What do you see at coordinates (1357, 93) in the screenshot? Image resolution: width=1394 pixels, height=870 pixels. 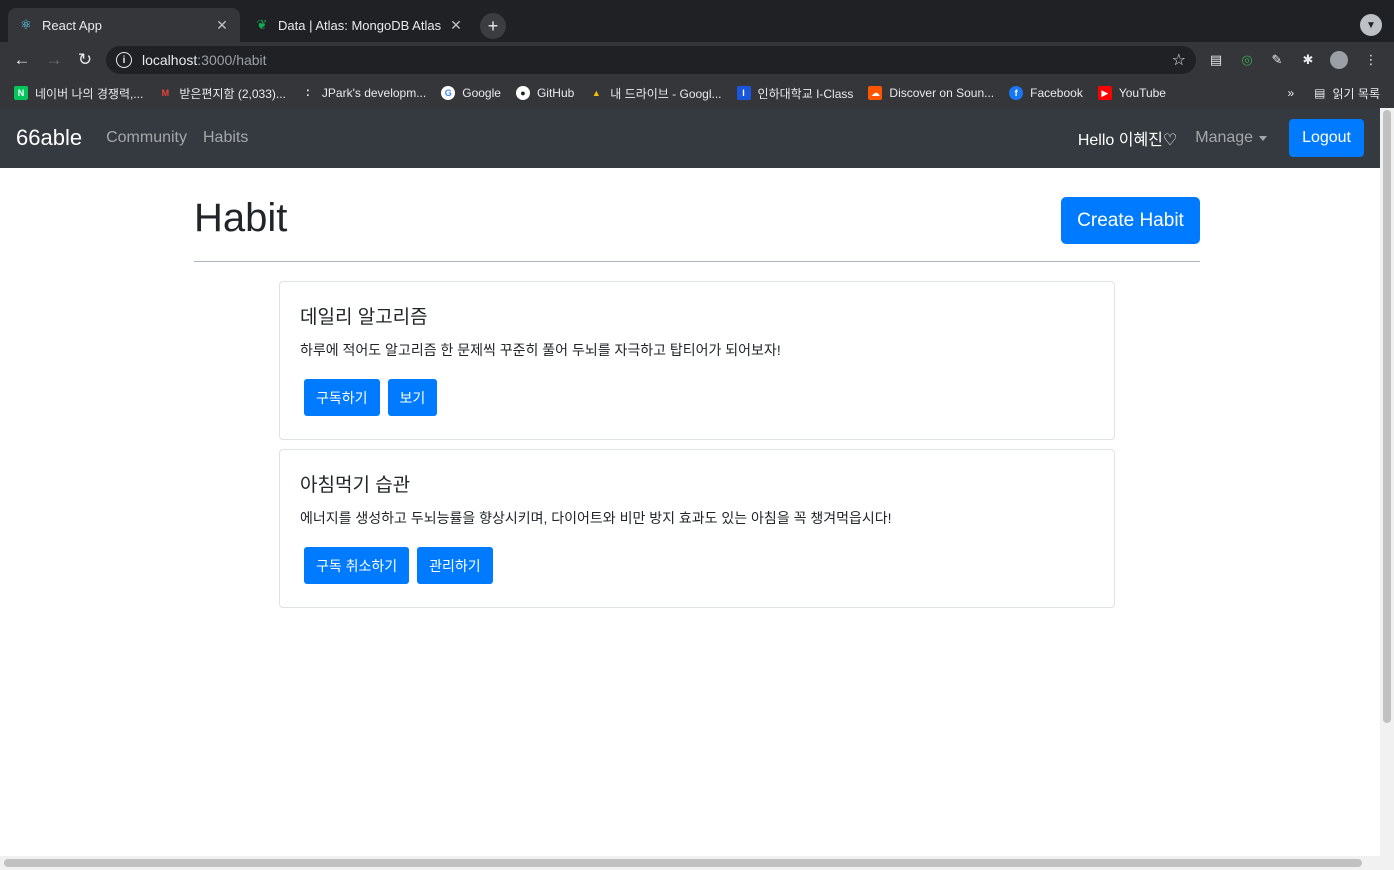 I see `reading-list-label: 읽기 목록` at bounding box center [1357, 93].